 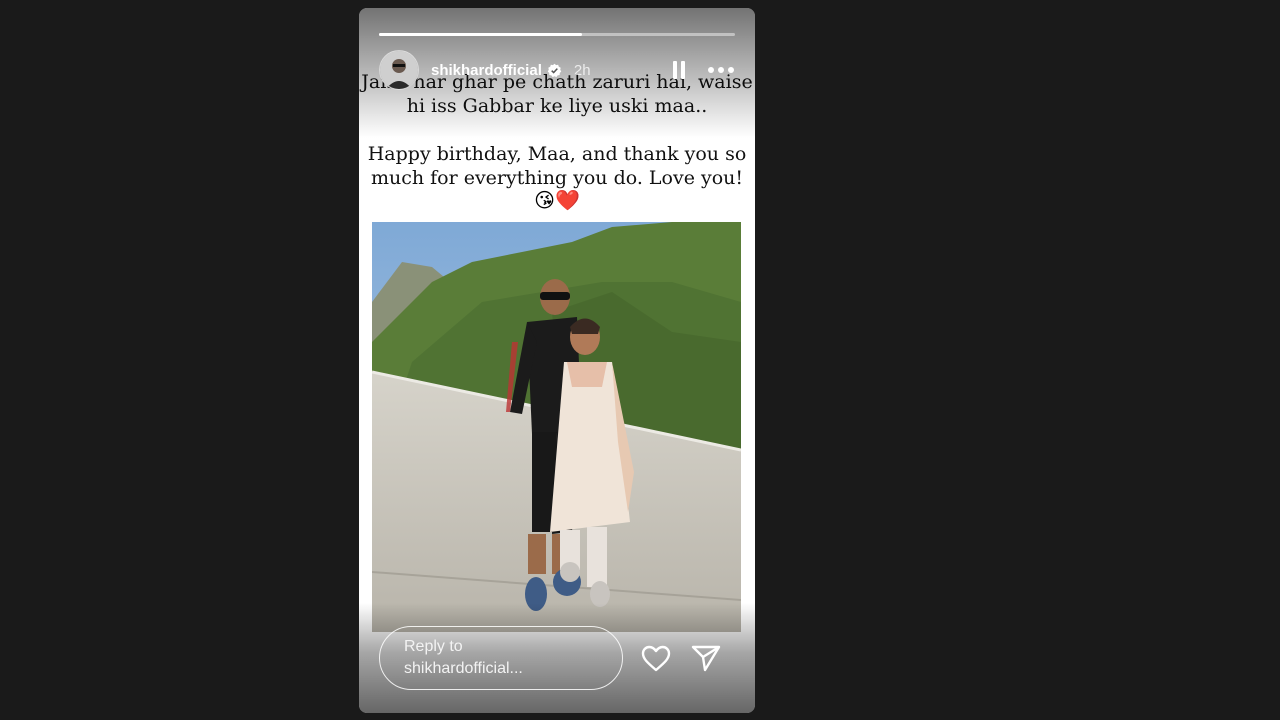 I want to click on more-icon, so click(x=721, y=70).